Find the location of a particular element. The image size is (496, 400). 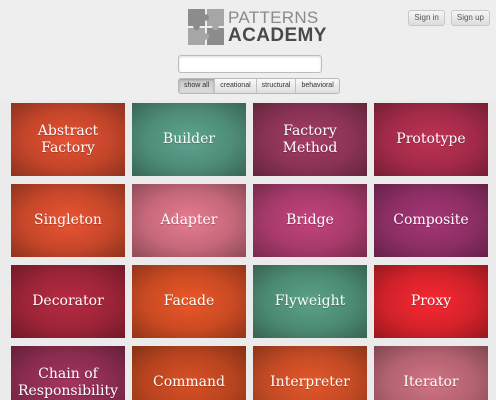

pattern-tile-decorator: Decorator is located at coordinates (68, 301).